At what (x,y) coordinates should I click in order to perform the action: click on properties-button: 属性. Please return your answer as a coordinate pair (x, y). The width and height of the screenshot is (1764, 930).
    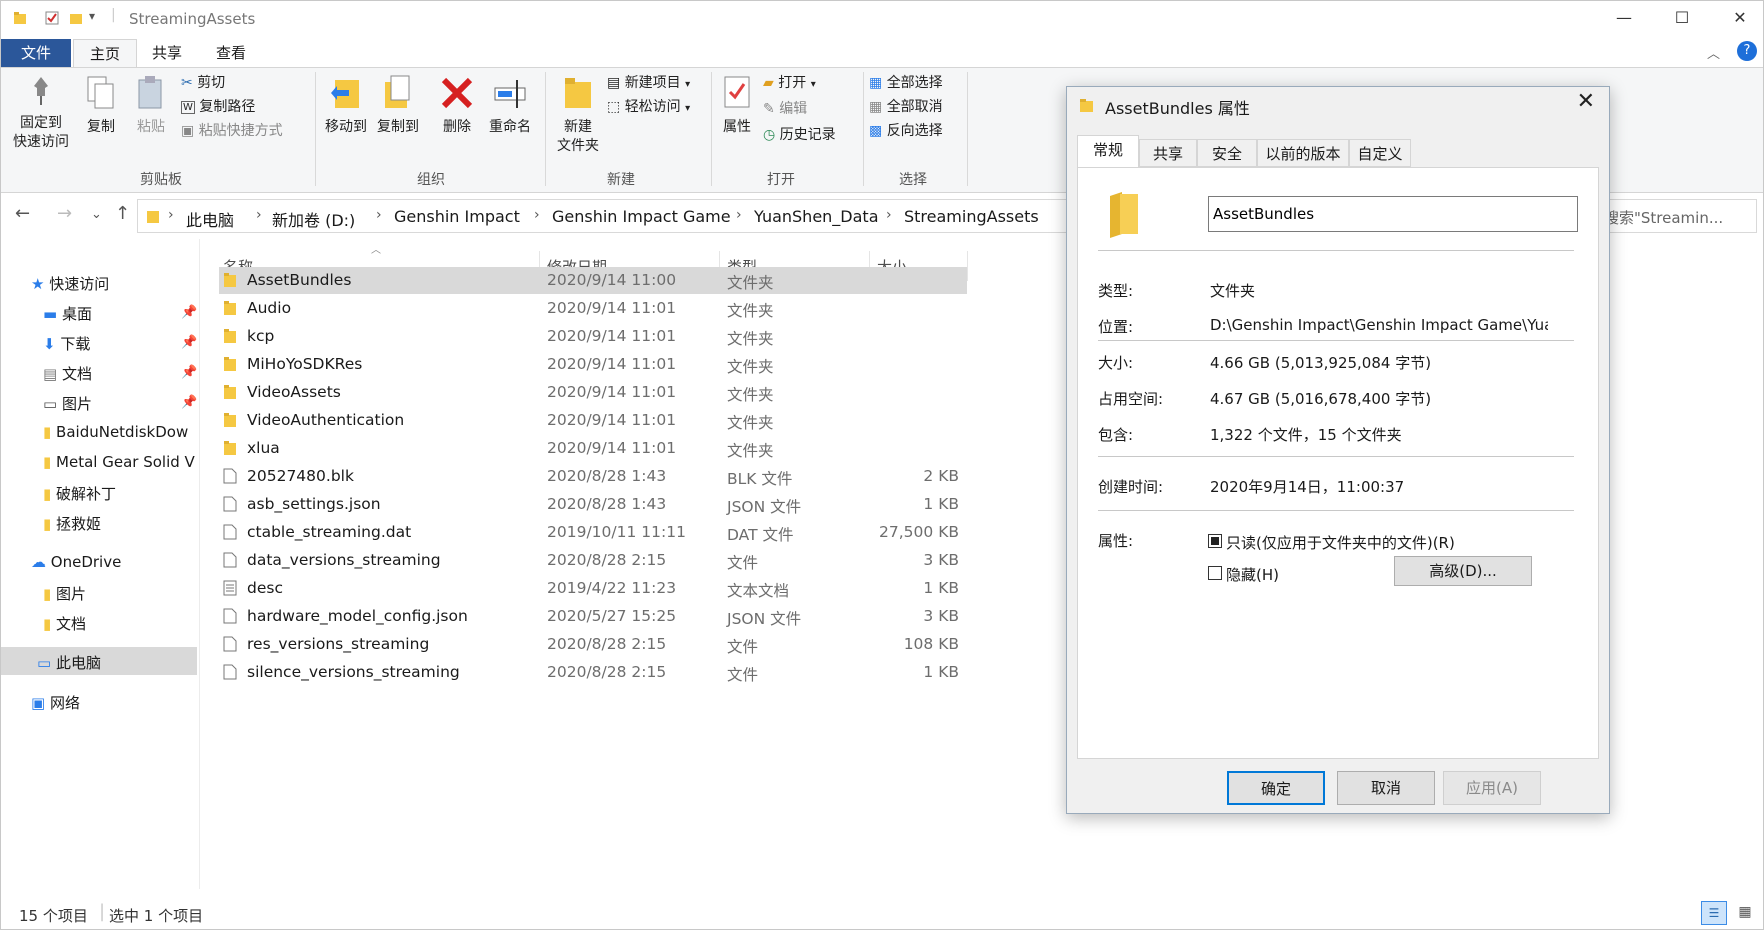
    Looking at the image, I should click on (737, 105).